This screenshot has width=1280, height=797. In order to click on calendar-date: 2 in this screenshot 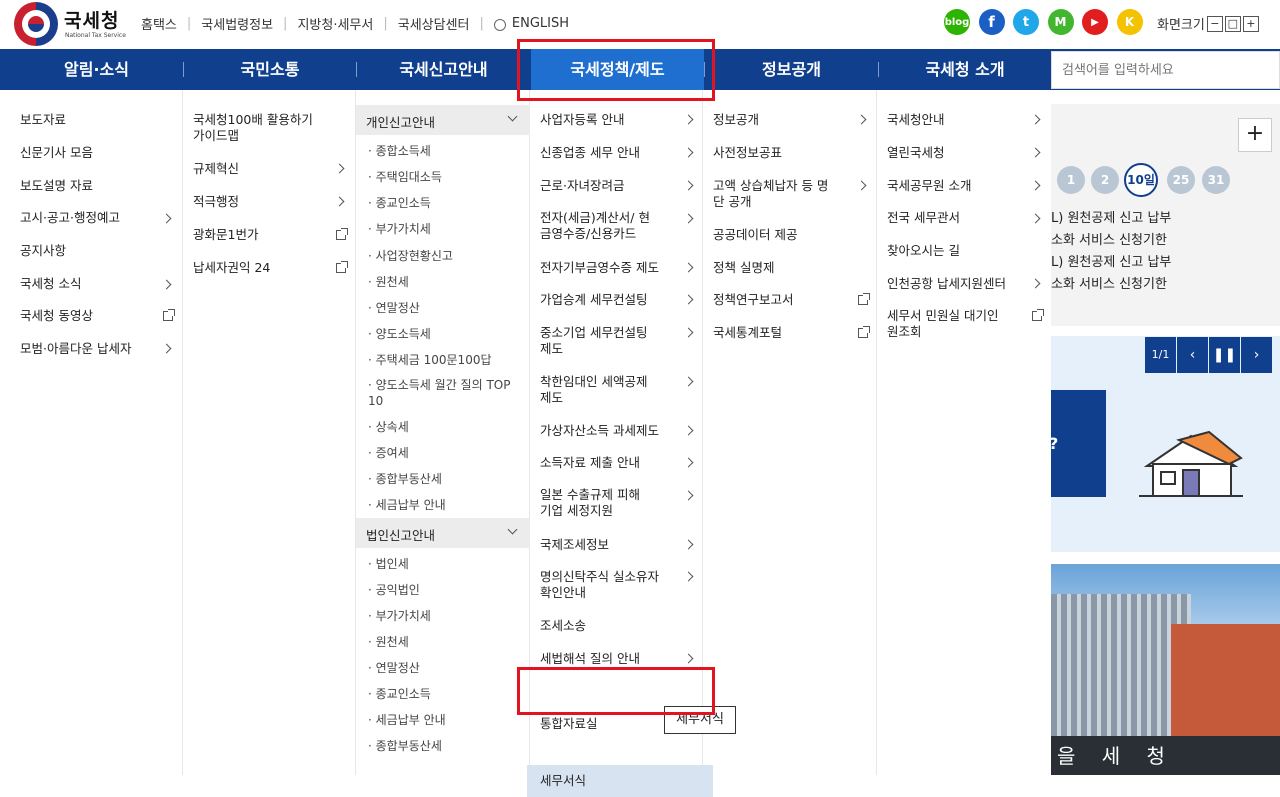, I will do `click(1105, 180)`.